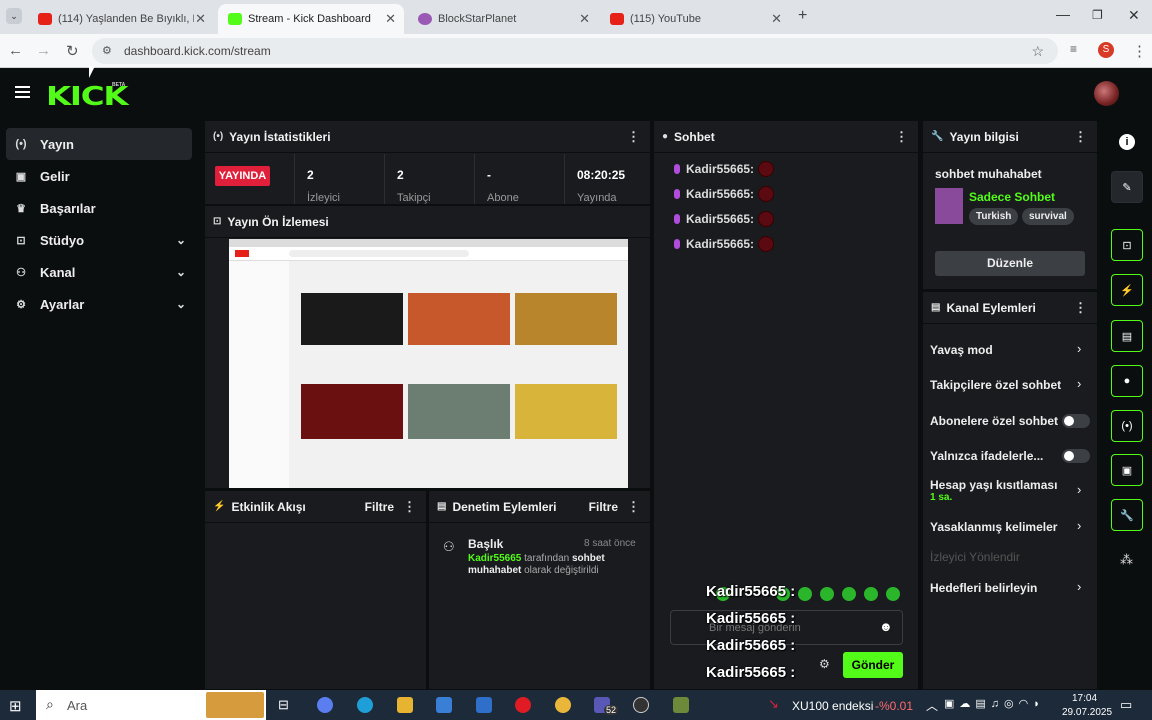 The width and height of the screenshot is (1152, 720). Describe the element at coordinates (720, 244) in the screenshot. I see `chat-username: Kadir55665:` at that location.